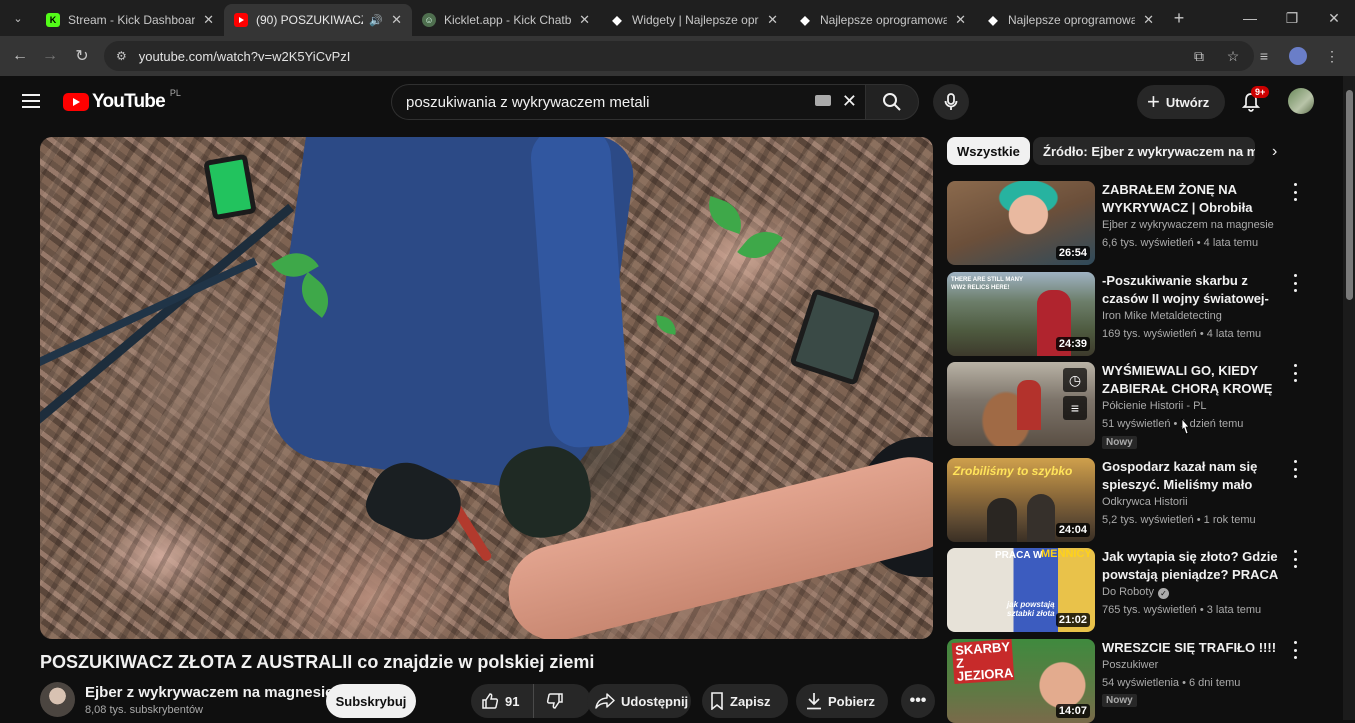  Describe the element at coordinates (122, 100) in the screenshot. I see `youtube-logo: YouTube PL` at that location.